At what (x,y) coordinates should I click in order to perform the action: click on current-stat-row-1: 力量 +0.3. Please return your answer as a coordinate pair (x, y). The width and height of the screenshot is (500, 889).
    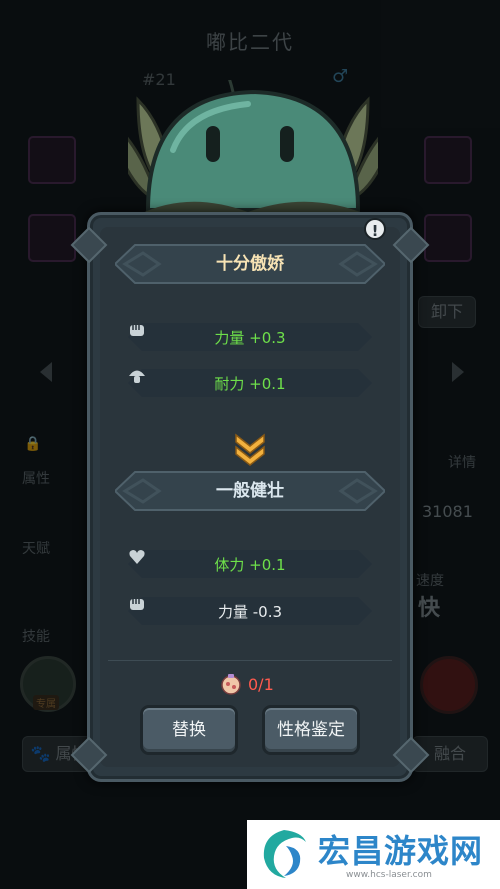
    Looking at the image, I should click on (250, 337).